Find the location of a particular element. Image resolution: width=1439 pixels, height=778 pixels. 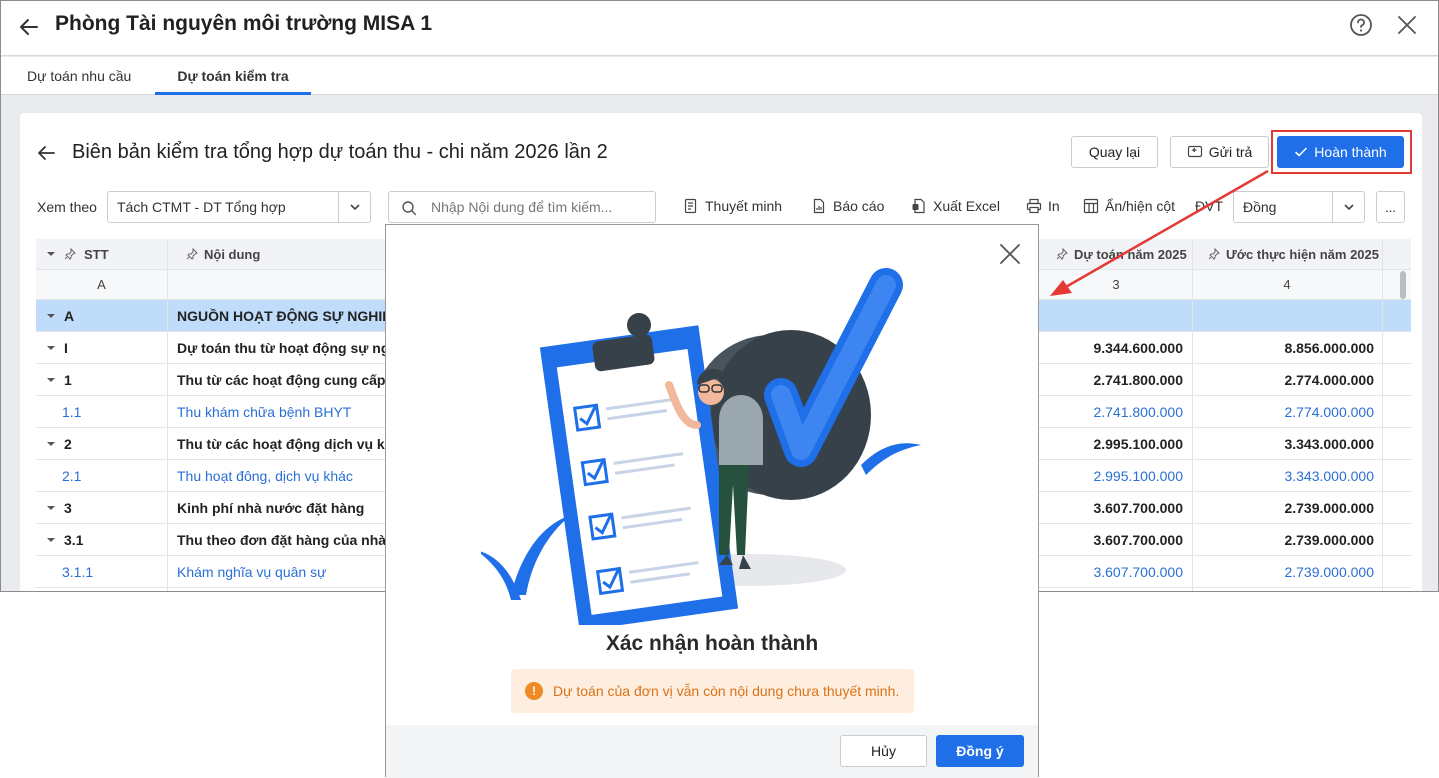

unit-value: Đồng is located at coordinates (1260, 207).